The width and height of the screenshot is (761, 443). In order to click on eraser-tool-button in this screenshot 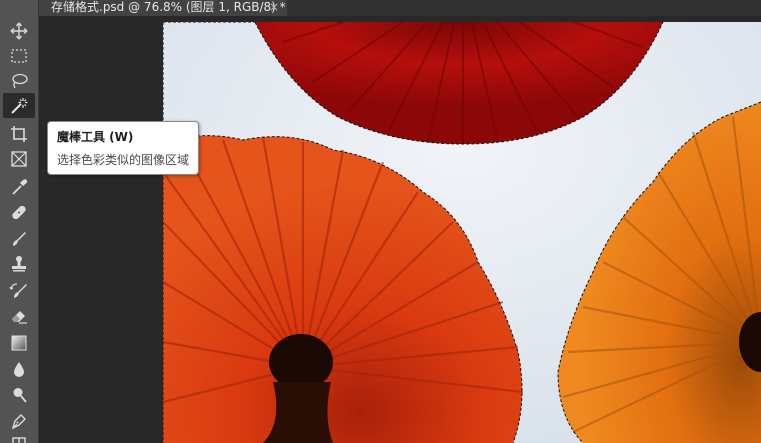, I will do `click(19, 315)`.